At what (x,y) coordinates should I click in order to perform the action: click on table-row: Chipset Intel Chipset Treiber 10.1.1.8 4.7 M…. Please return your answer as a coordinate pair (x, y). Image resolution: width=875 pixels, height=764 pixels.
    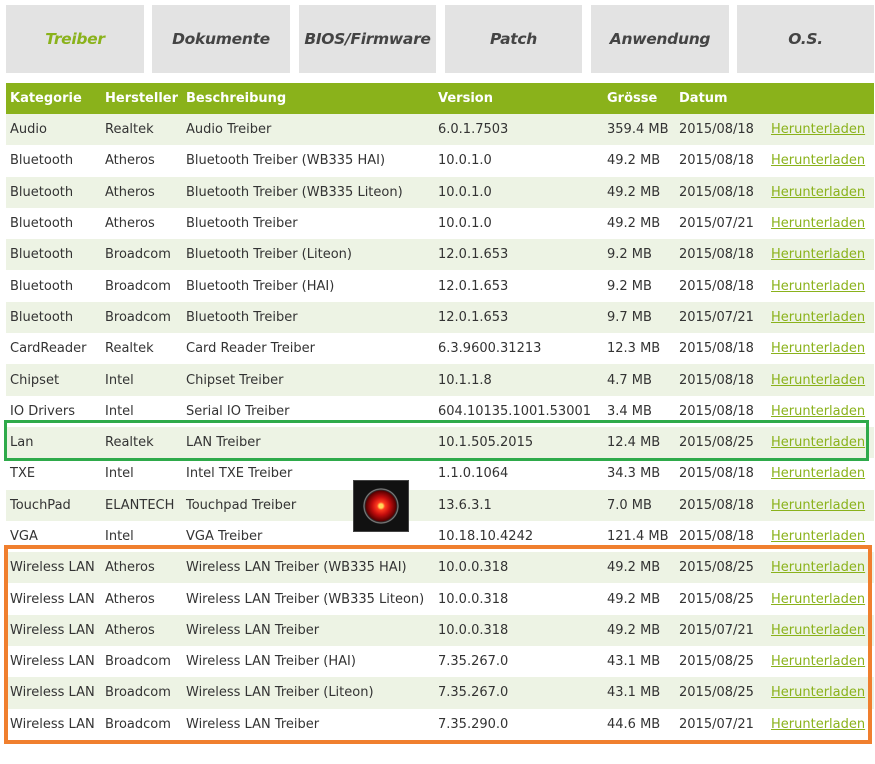
    Looking at the image, I should click on (440, 380).